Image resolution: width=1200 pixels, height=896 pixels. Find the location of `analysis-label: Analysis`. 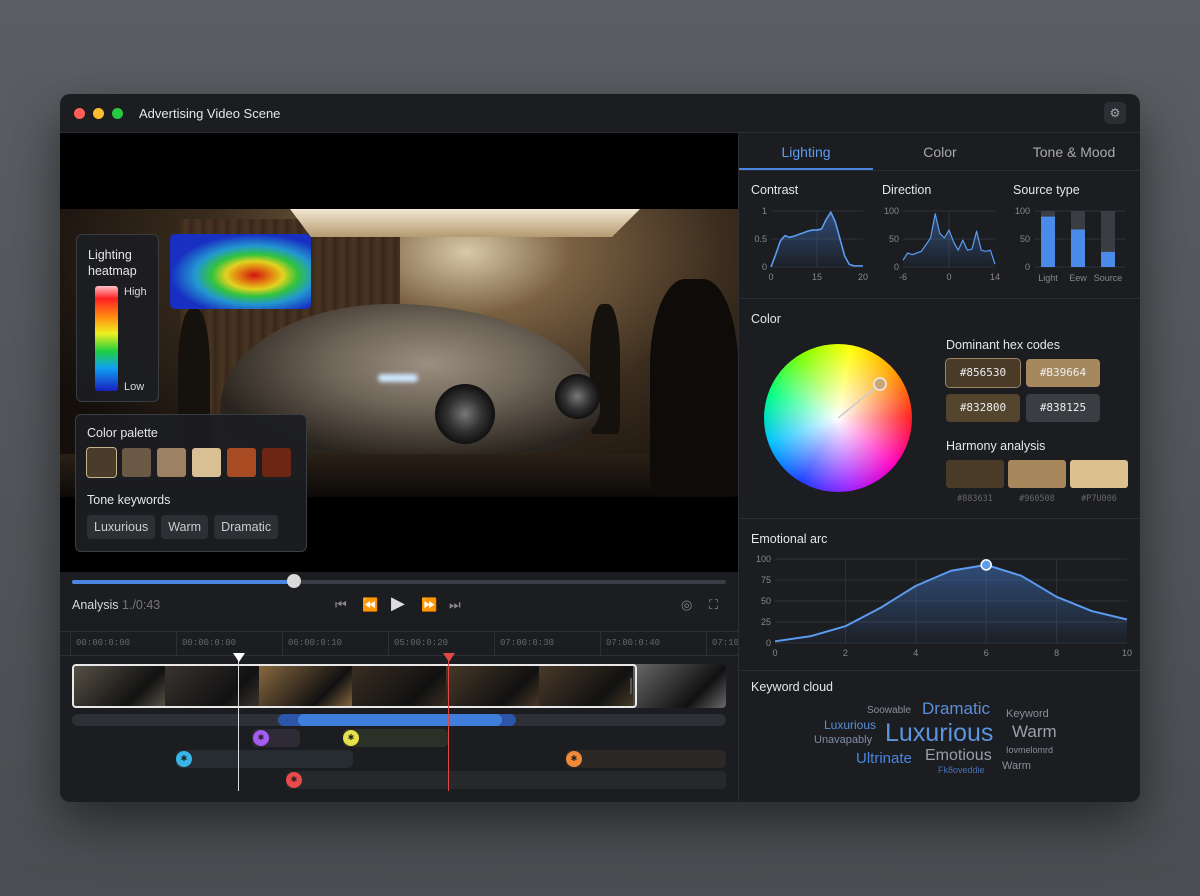

analysis-label: Analysis is located at coordinates (95, 605).